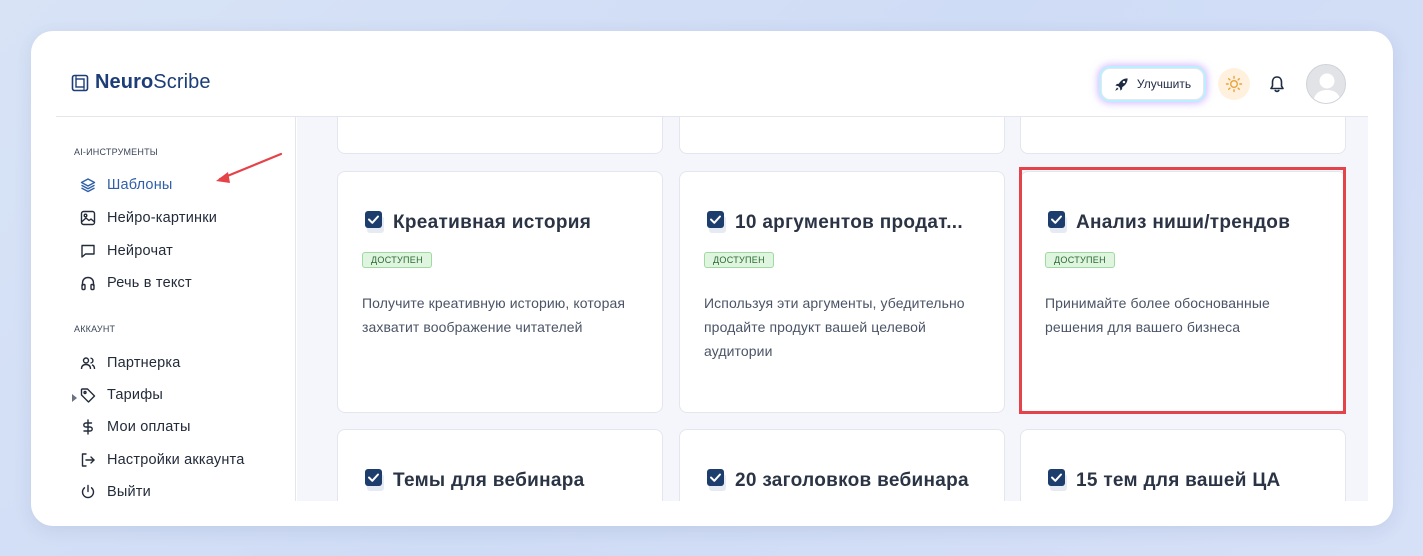 The image size is (1423, 556). What do you see at coordinates (74, 398) in the screenshot?
I see `expand-caret-icon` at bounding box center [74, 398].